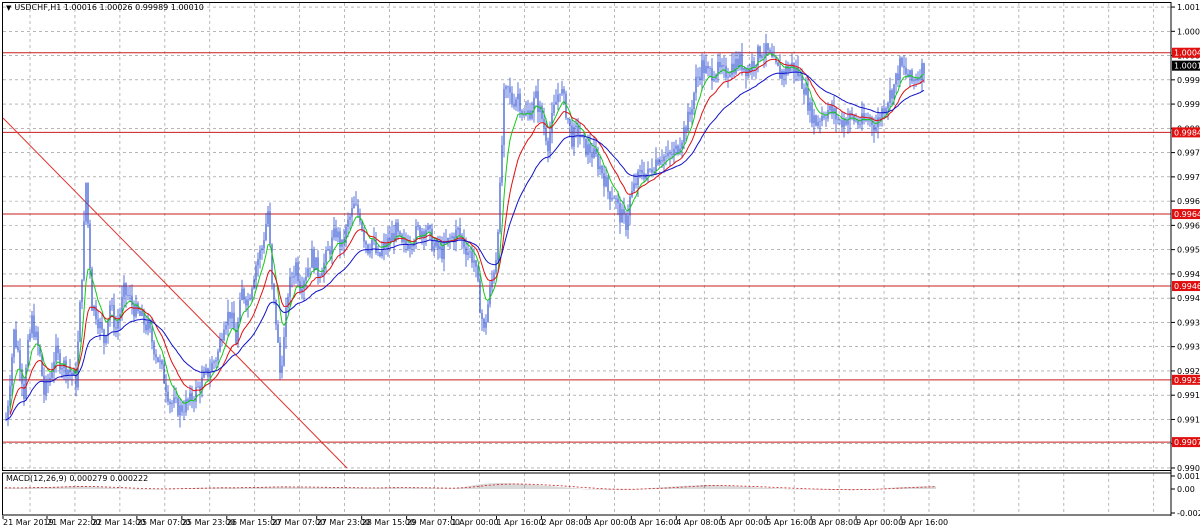 The width and height of the screenshot is (1200, 531). What do you see at coordinates (879, 522) in the screenshot?
I see `x-tick-label: 9 Apr 00:00` at bounding box center [879, 522].